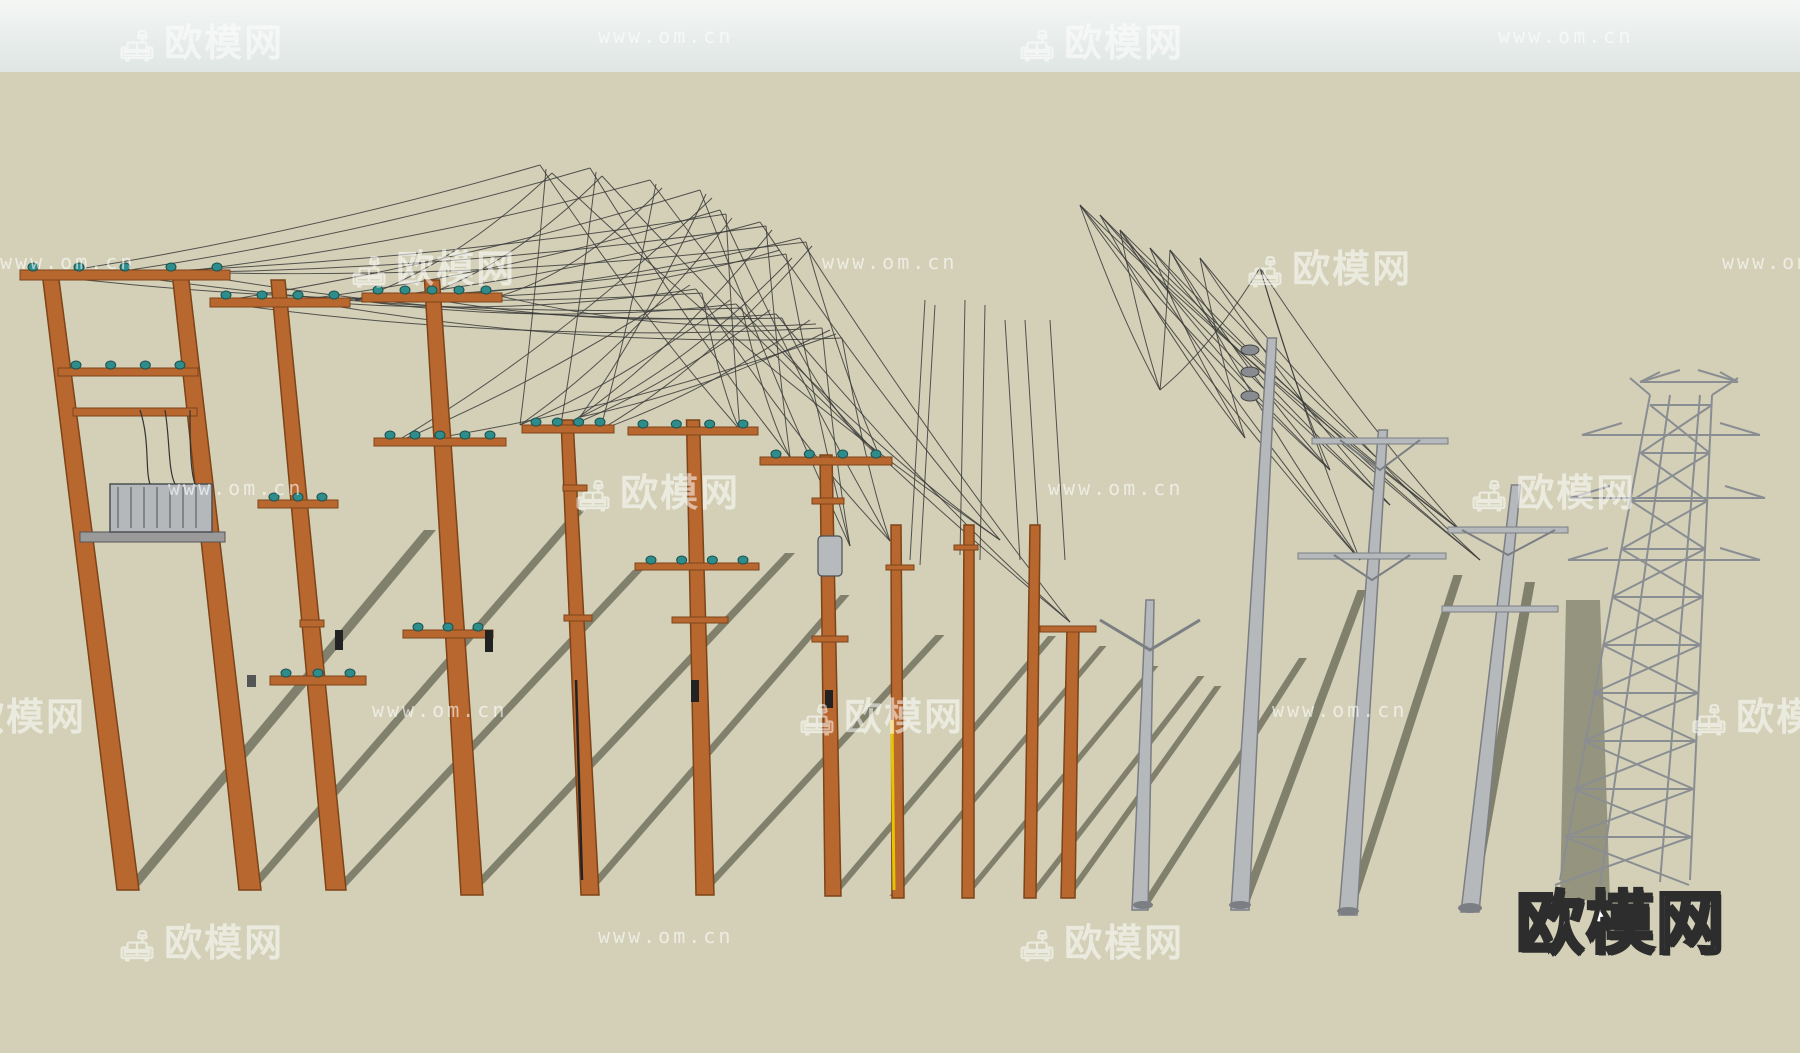 Image resolution: width=1800 pixels, height=1053 pixels. Describe the element at coordinates (489, 641) in the screenshot. I see `fuse-cutout` at that location.